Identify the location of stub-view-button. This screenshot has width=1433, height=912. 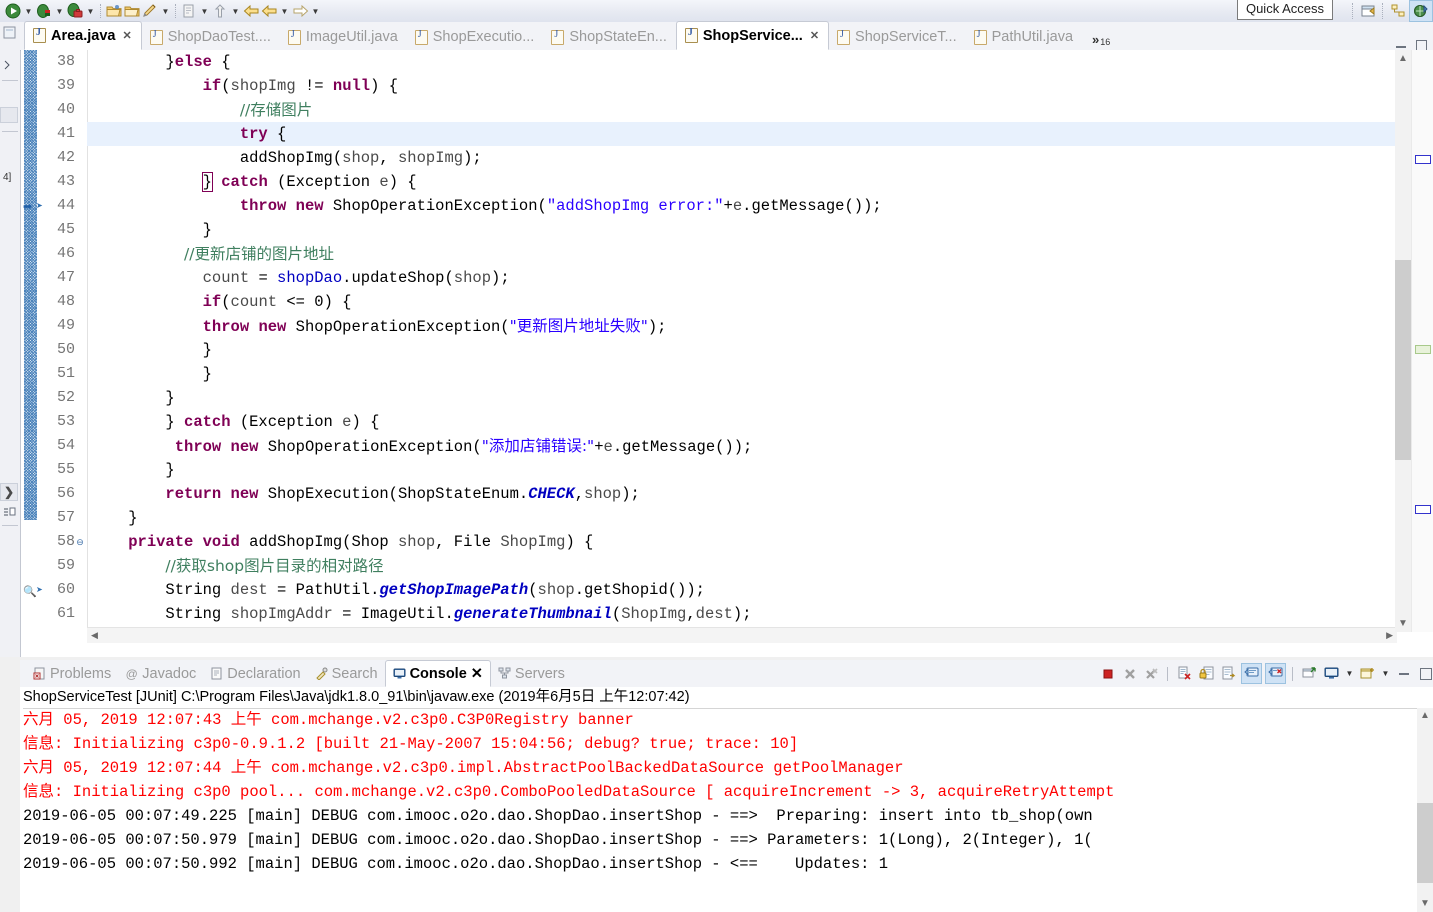
(9, 115).